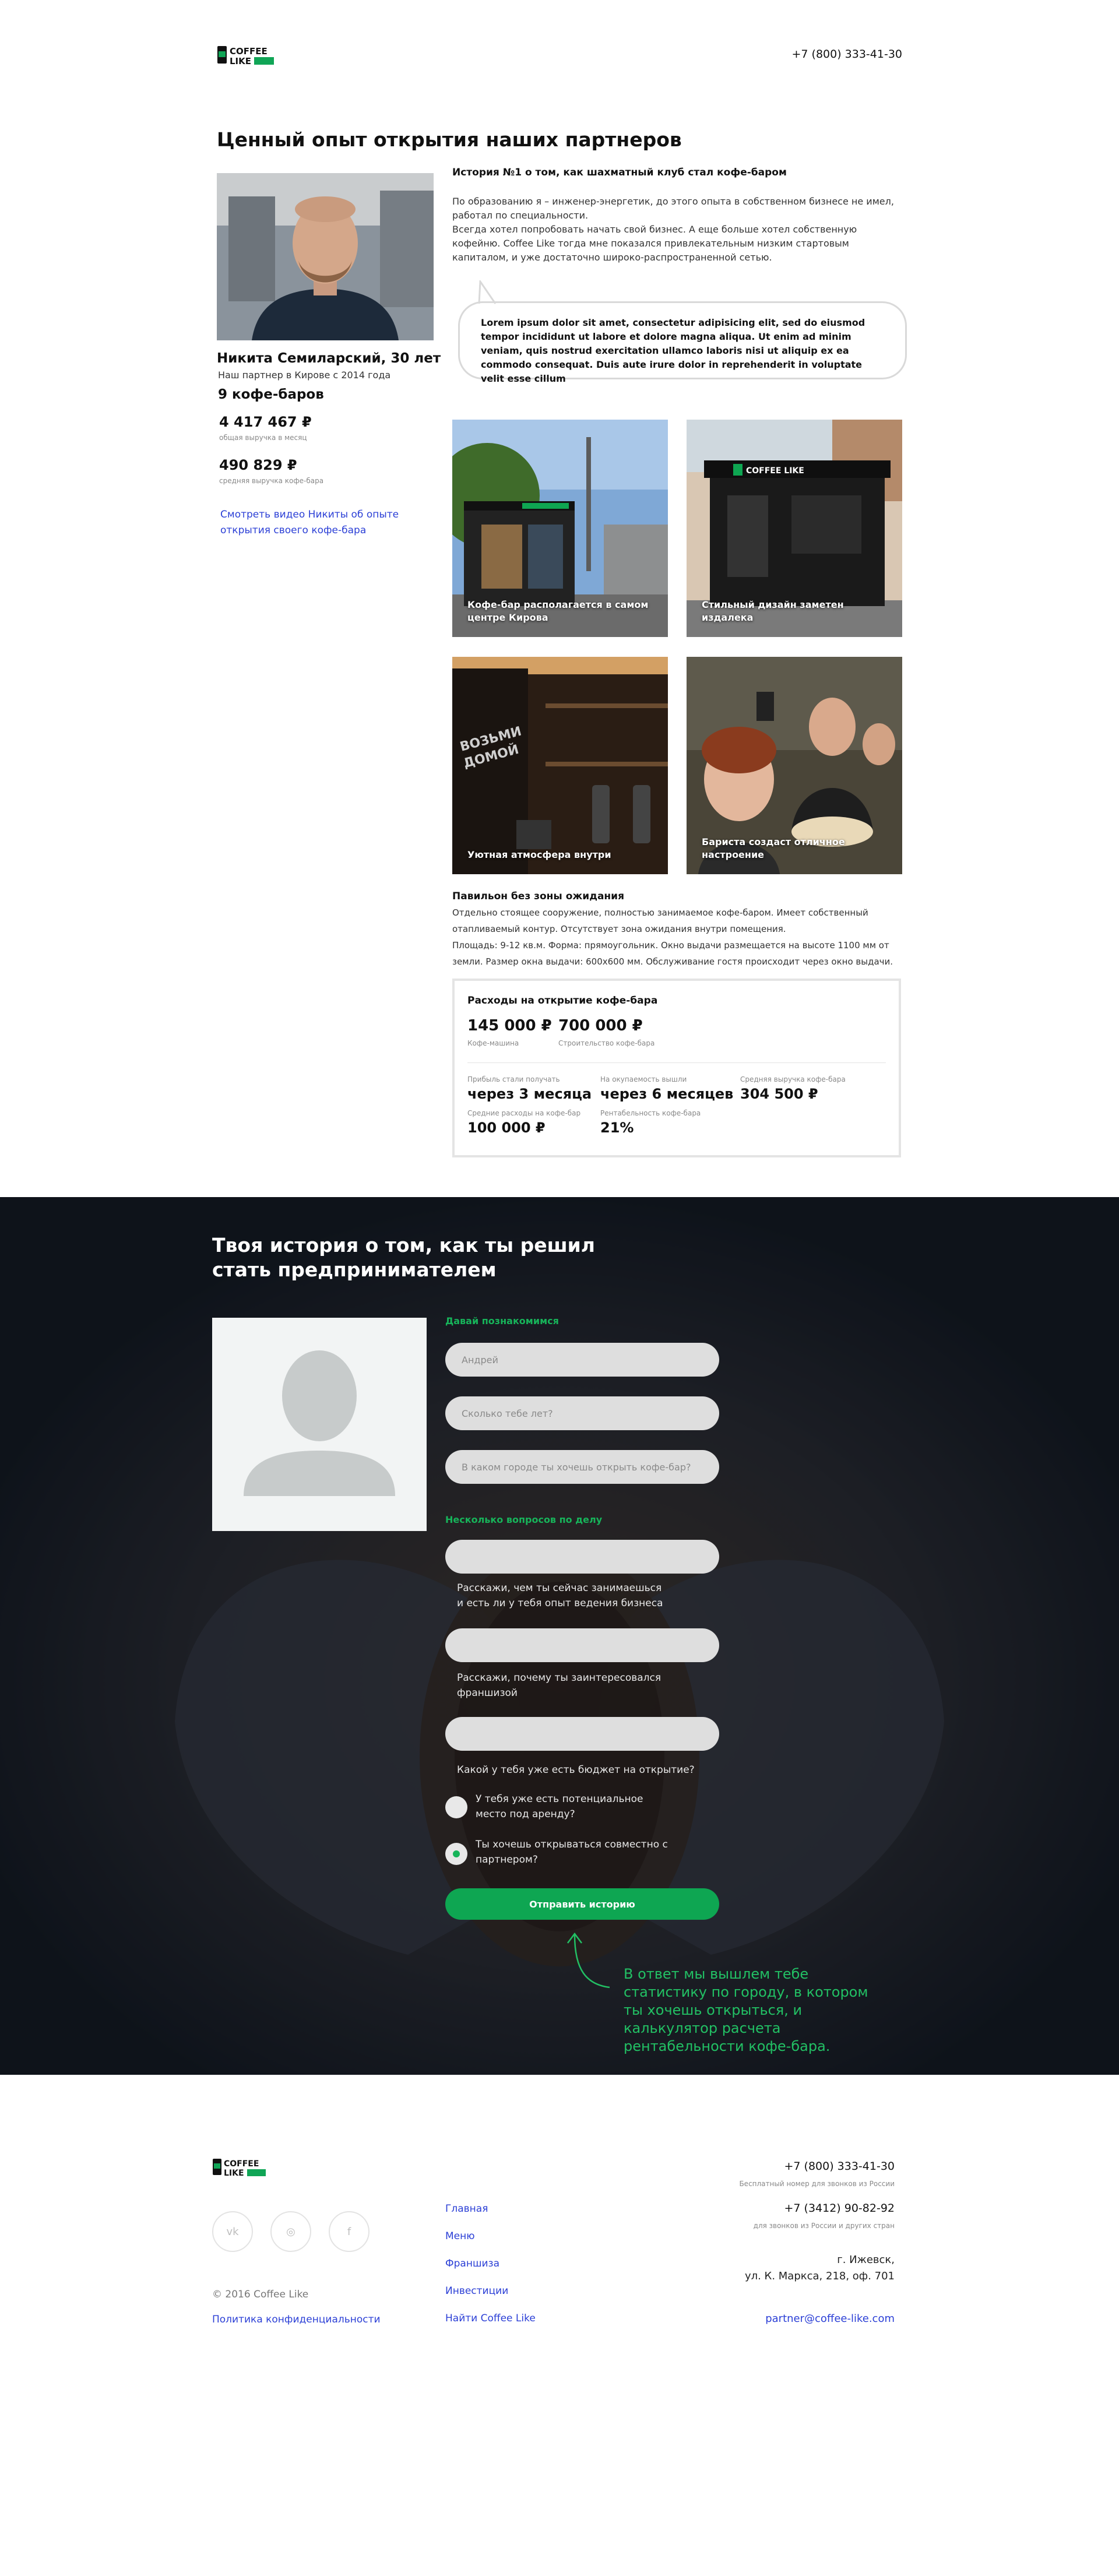 The image size is (1119, 2576). What do you see at coordinates (524, 1113) in the screenshot?
I see `avg-expenses-label: Средние расходы на кофе-бар` at bounding box center [524, 1113].